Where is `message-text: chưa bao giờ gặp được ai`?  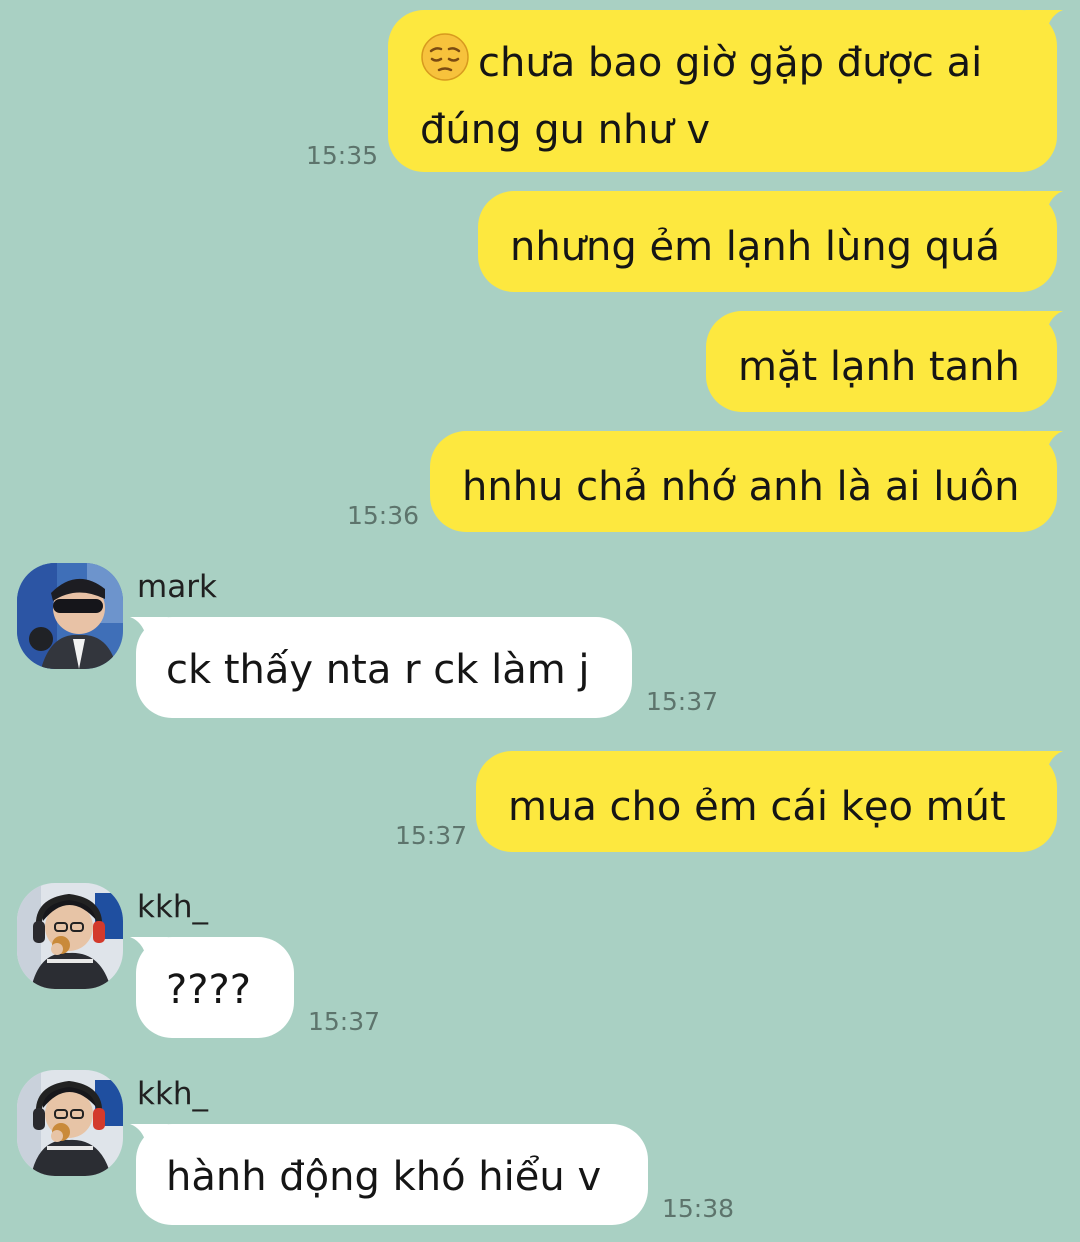 message-text: chưa bao giờ gặp được ai is located at coordinates (730, 63).